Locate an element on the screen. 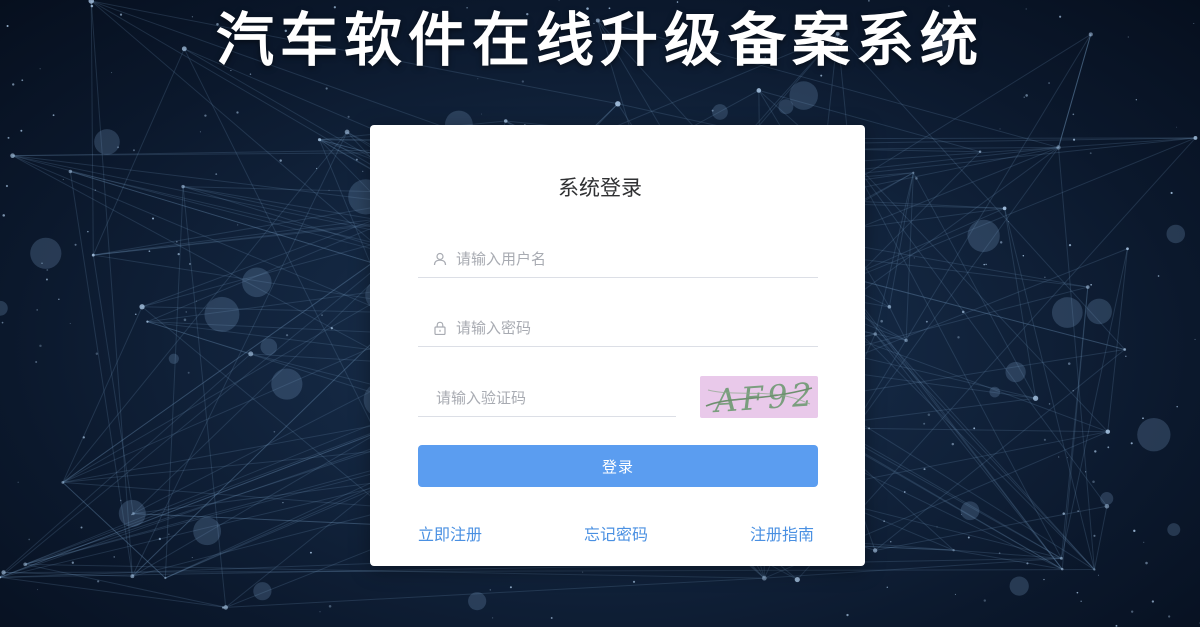  user-icon is located at coordinates (440, 259).